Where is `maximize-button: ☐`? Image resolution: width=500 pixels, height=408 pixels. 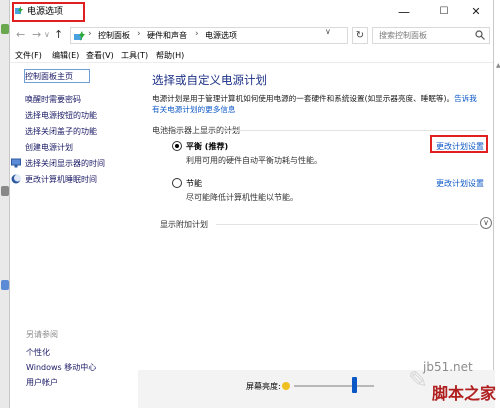 maximize-button: ☐ is located at coordinates (444, 12).